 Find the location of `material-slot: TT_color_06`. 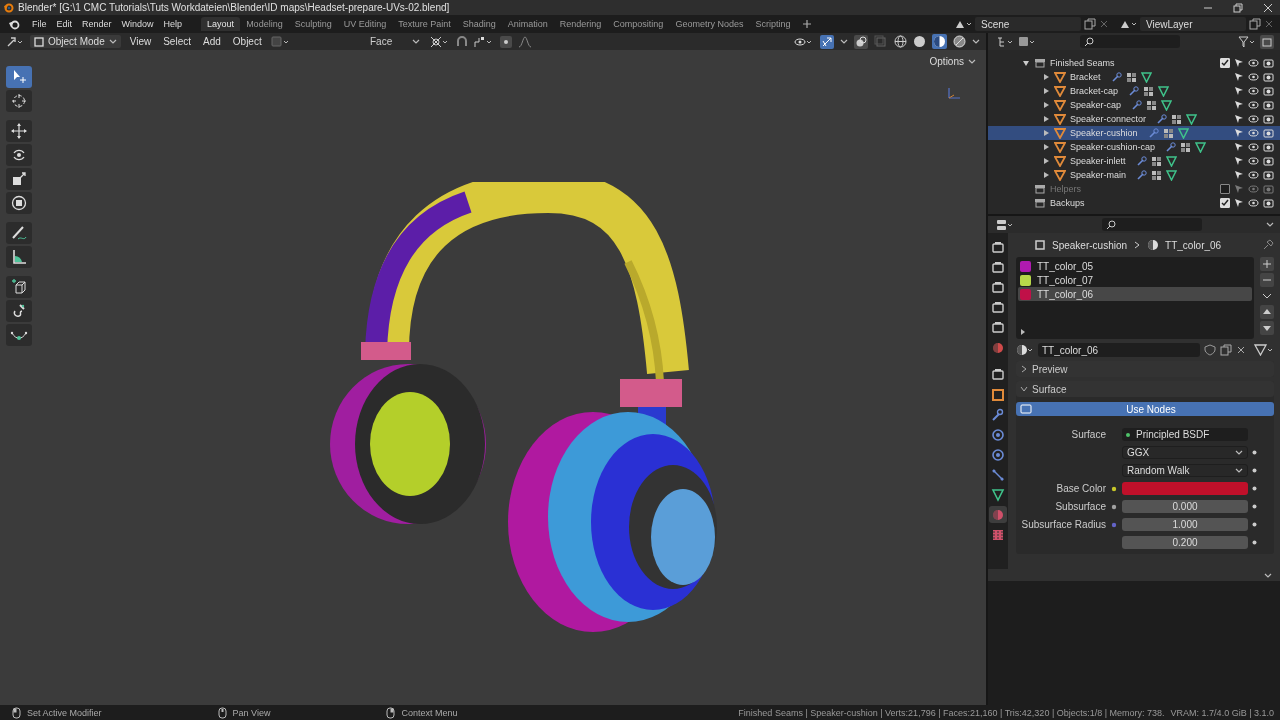

material-slot: TT_color_06 is located at coordinates (1135, 294).